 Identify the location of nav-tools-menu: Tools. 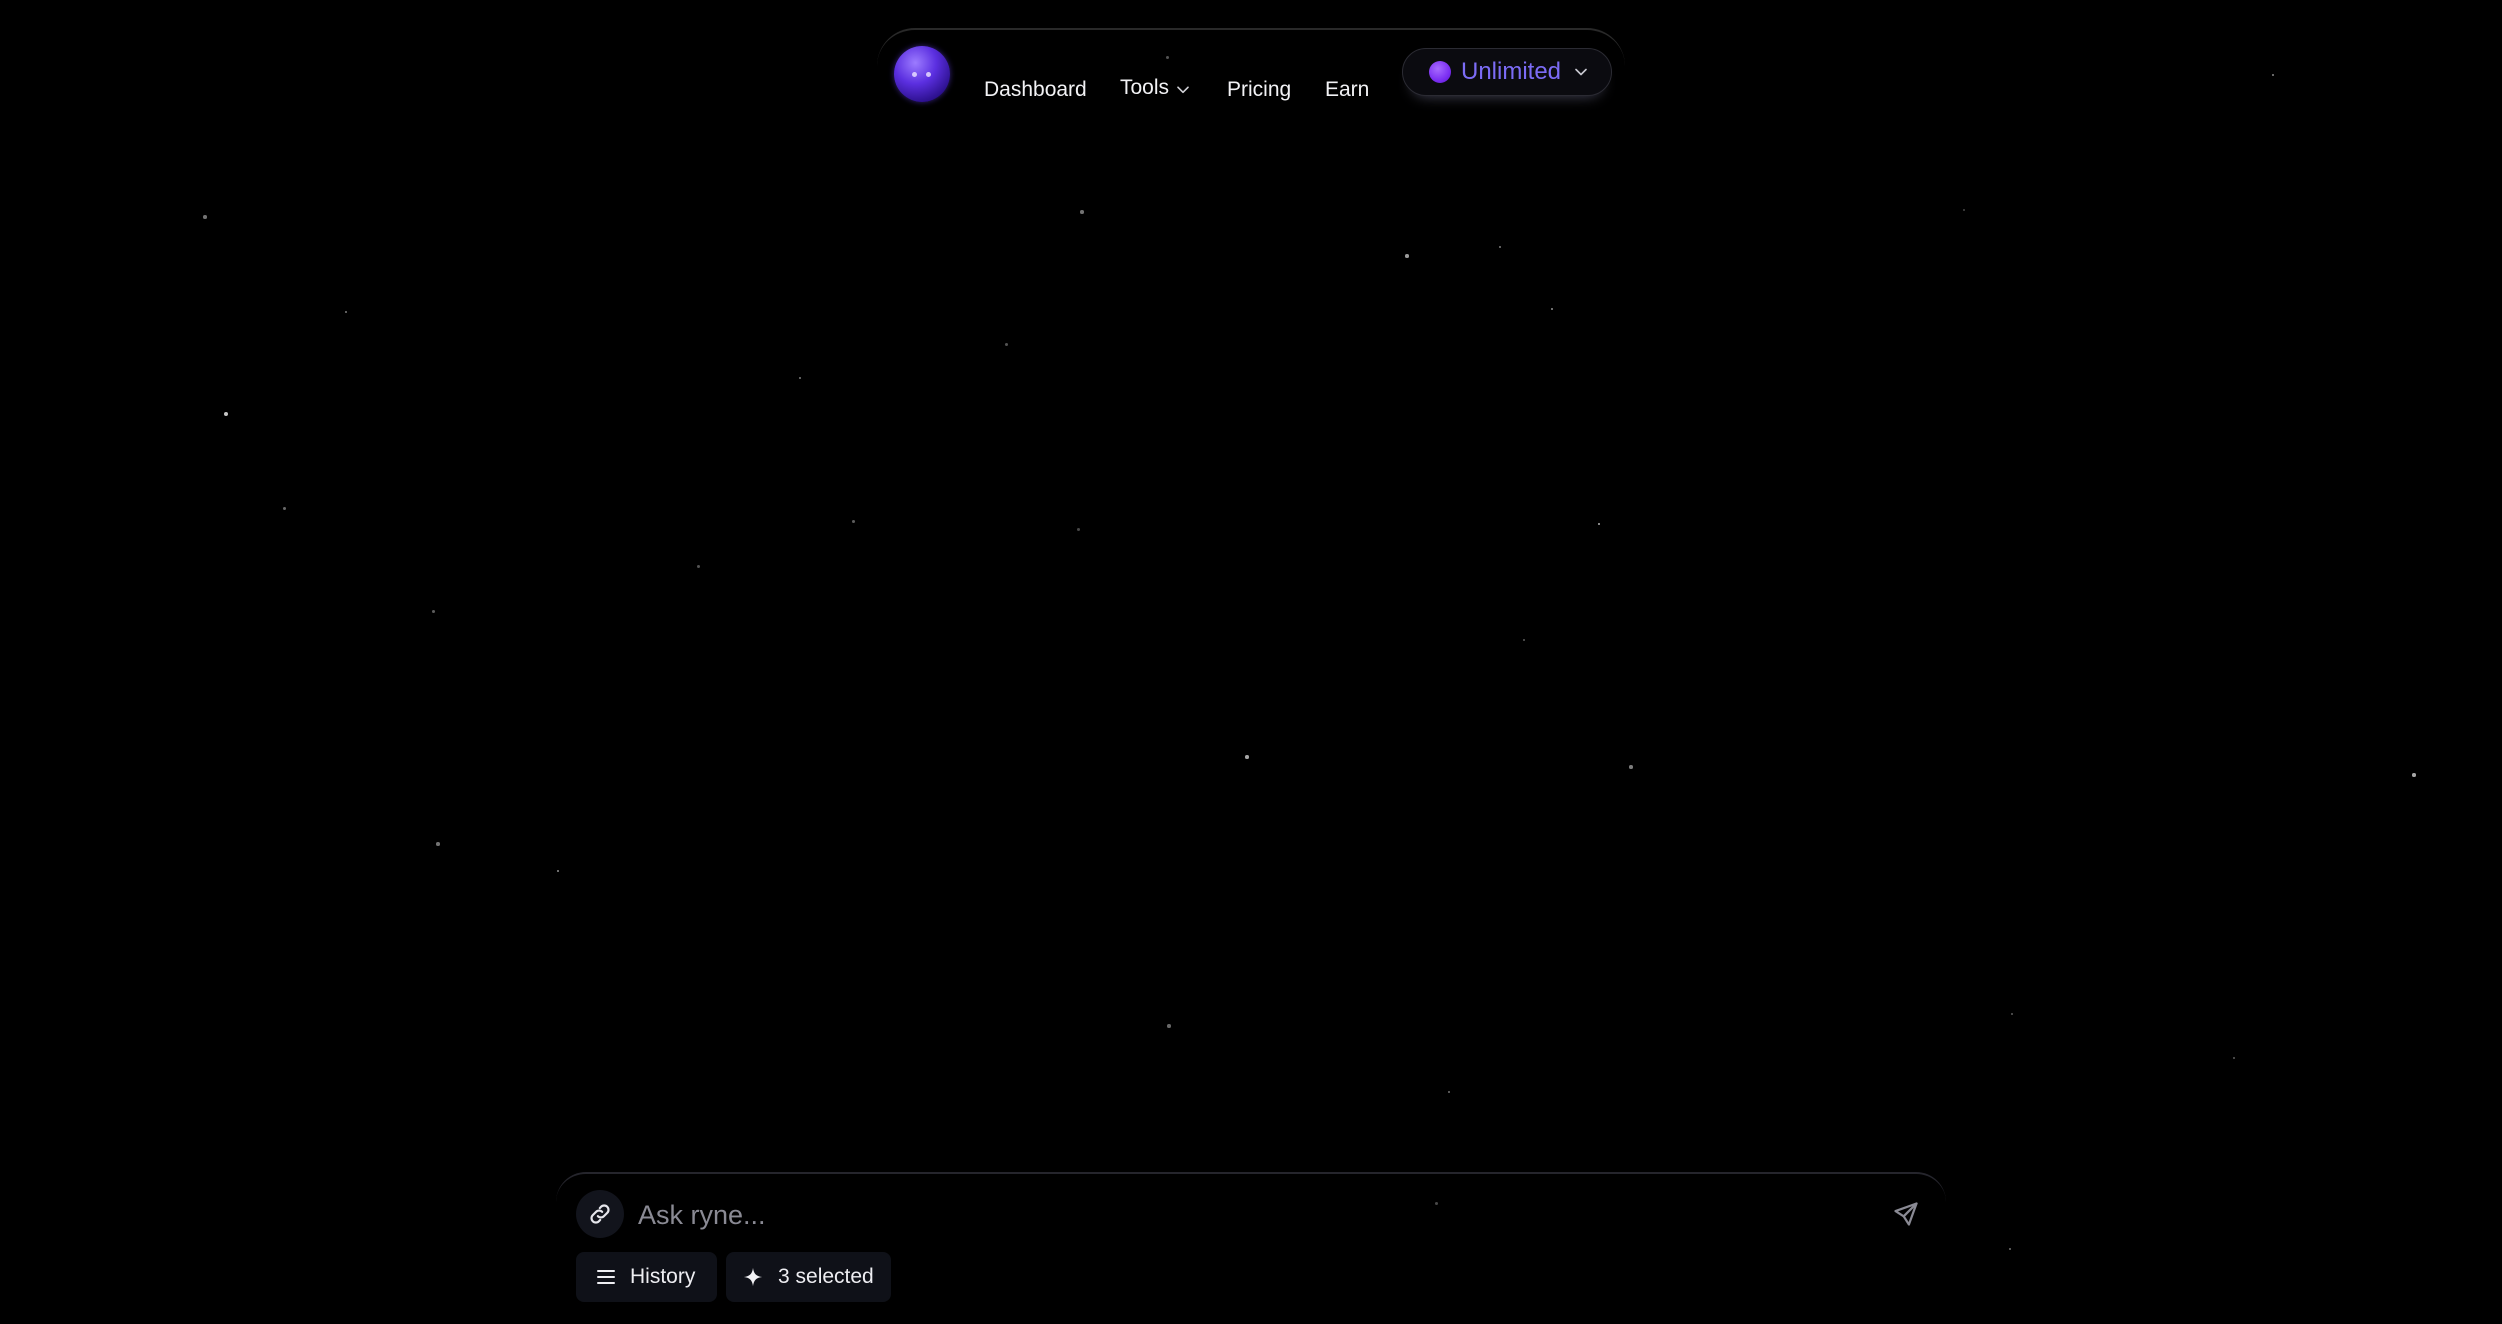
(1154, 88).